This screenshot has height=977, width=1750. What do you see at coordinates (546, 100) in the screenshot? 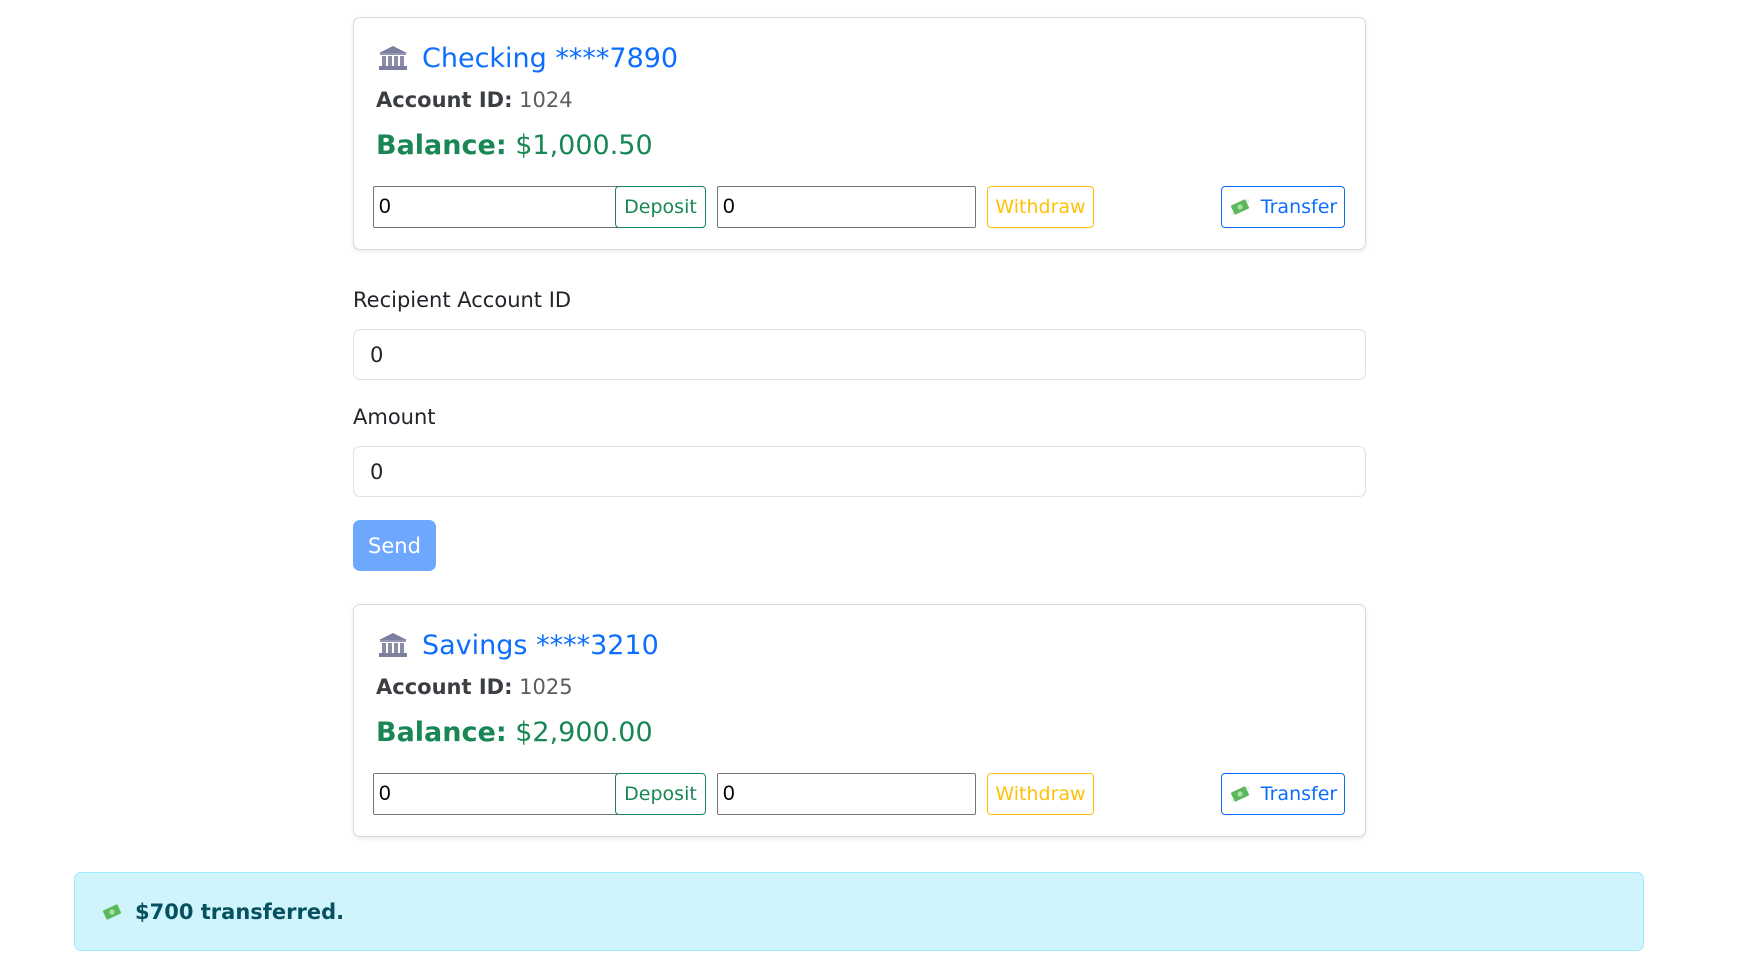
I see `account-id-value: 1024` at bounding box center [546, 100].